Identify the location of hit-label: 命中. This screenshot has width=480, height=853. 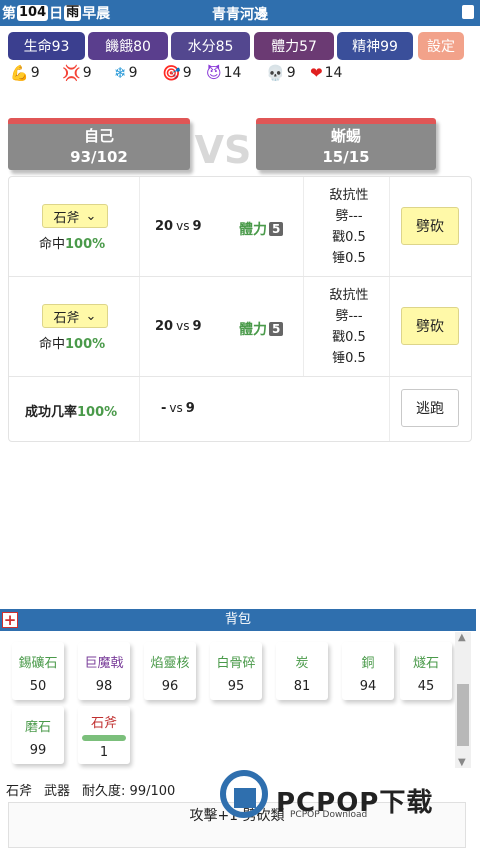
(52, 344).